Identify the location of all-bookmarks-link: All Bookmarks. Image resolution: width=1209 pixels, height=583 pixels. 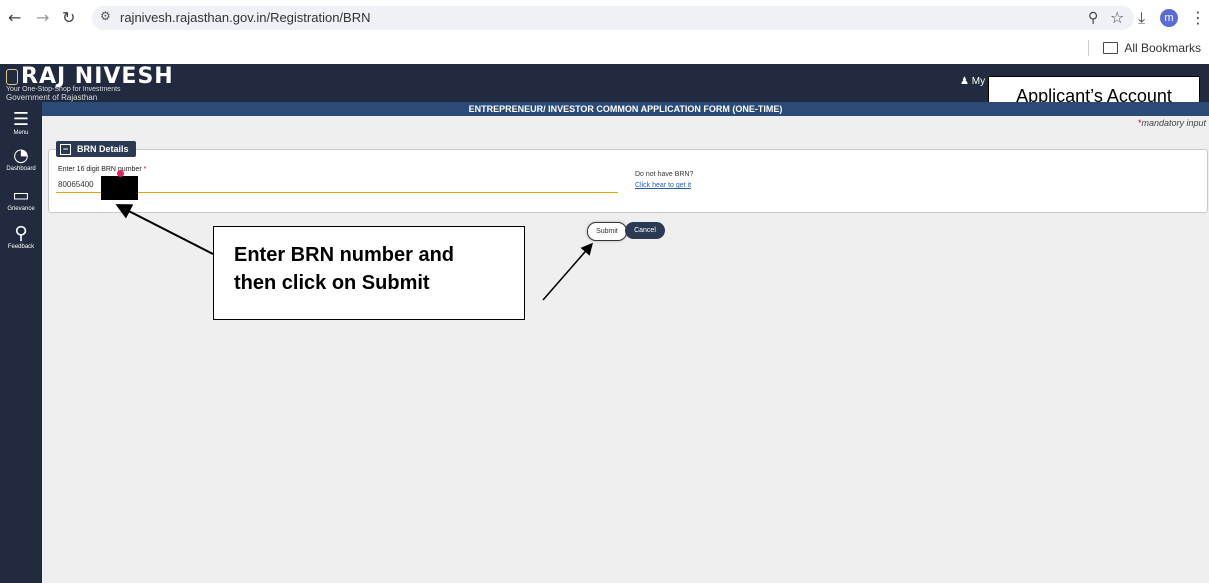
(1162, 48).